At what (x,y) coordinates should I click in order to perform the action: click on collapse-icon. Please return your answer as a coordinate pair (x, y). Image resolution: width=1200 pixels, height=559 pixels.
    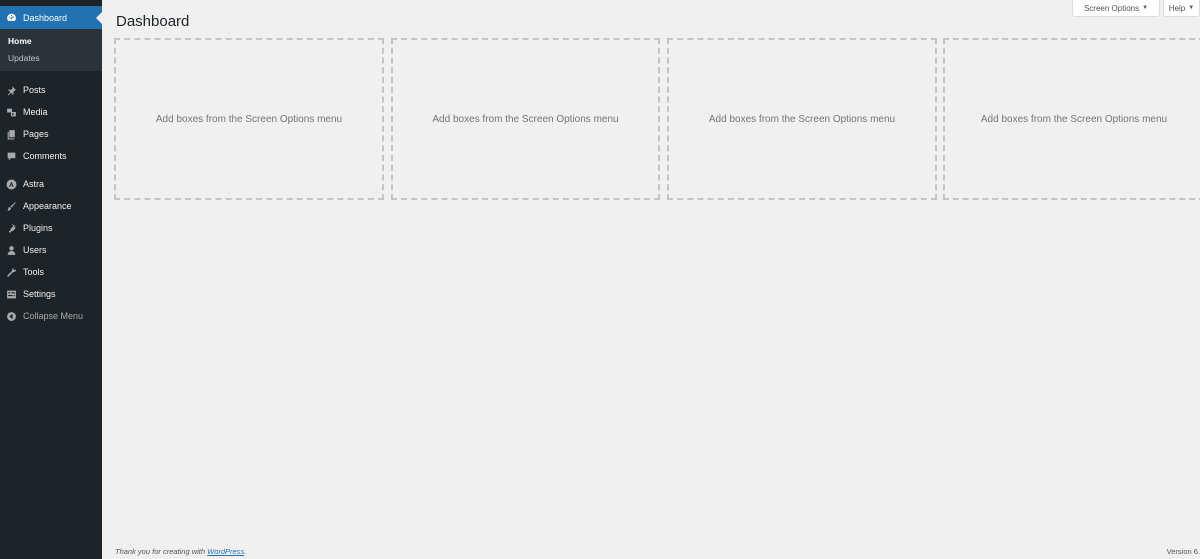
    Looking at the image, I should click on (11, 316).